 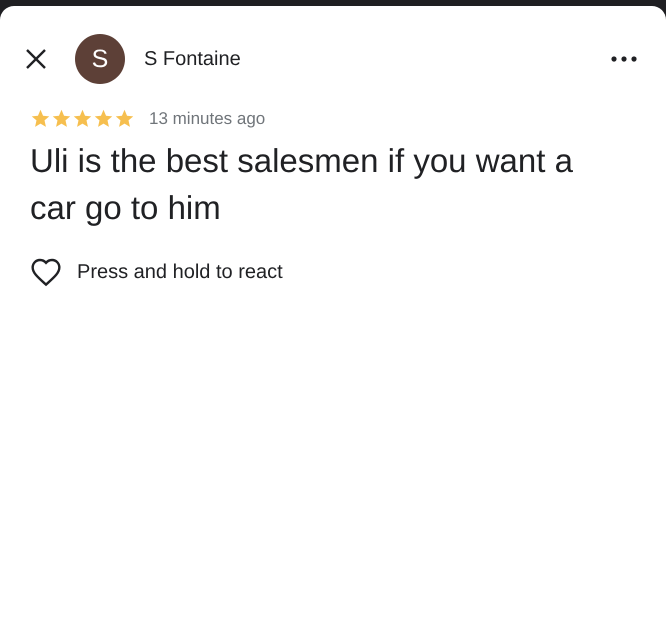 What do you see at coordinates (193, 59) in the screenshot?
I see `reviewer-name: S Fontaine` at bounding box center [193, 59].